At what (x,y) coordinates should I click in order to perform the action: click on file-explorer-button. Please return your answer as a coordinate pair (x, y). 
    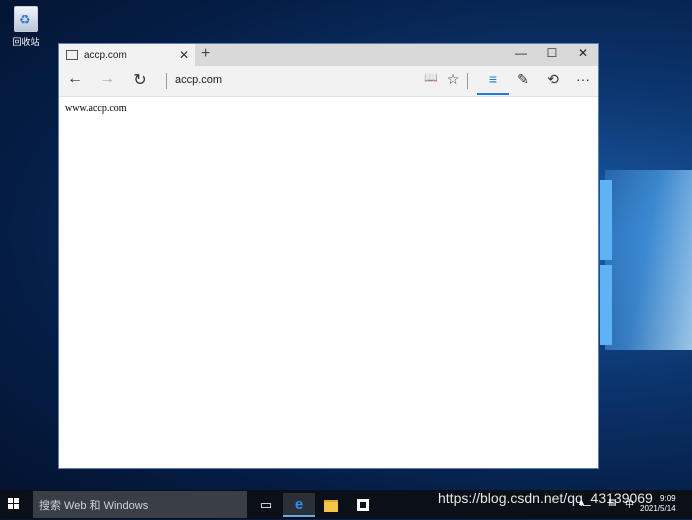
    Looking at the image, I should click on (331, 505).